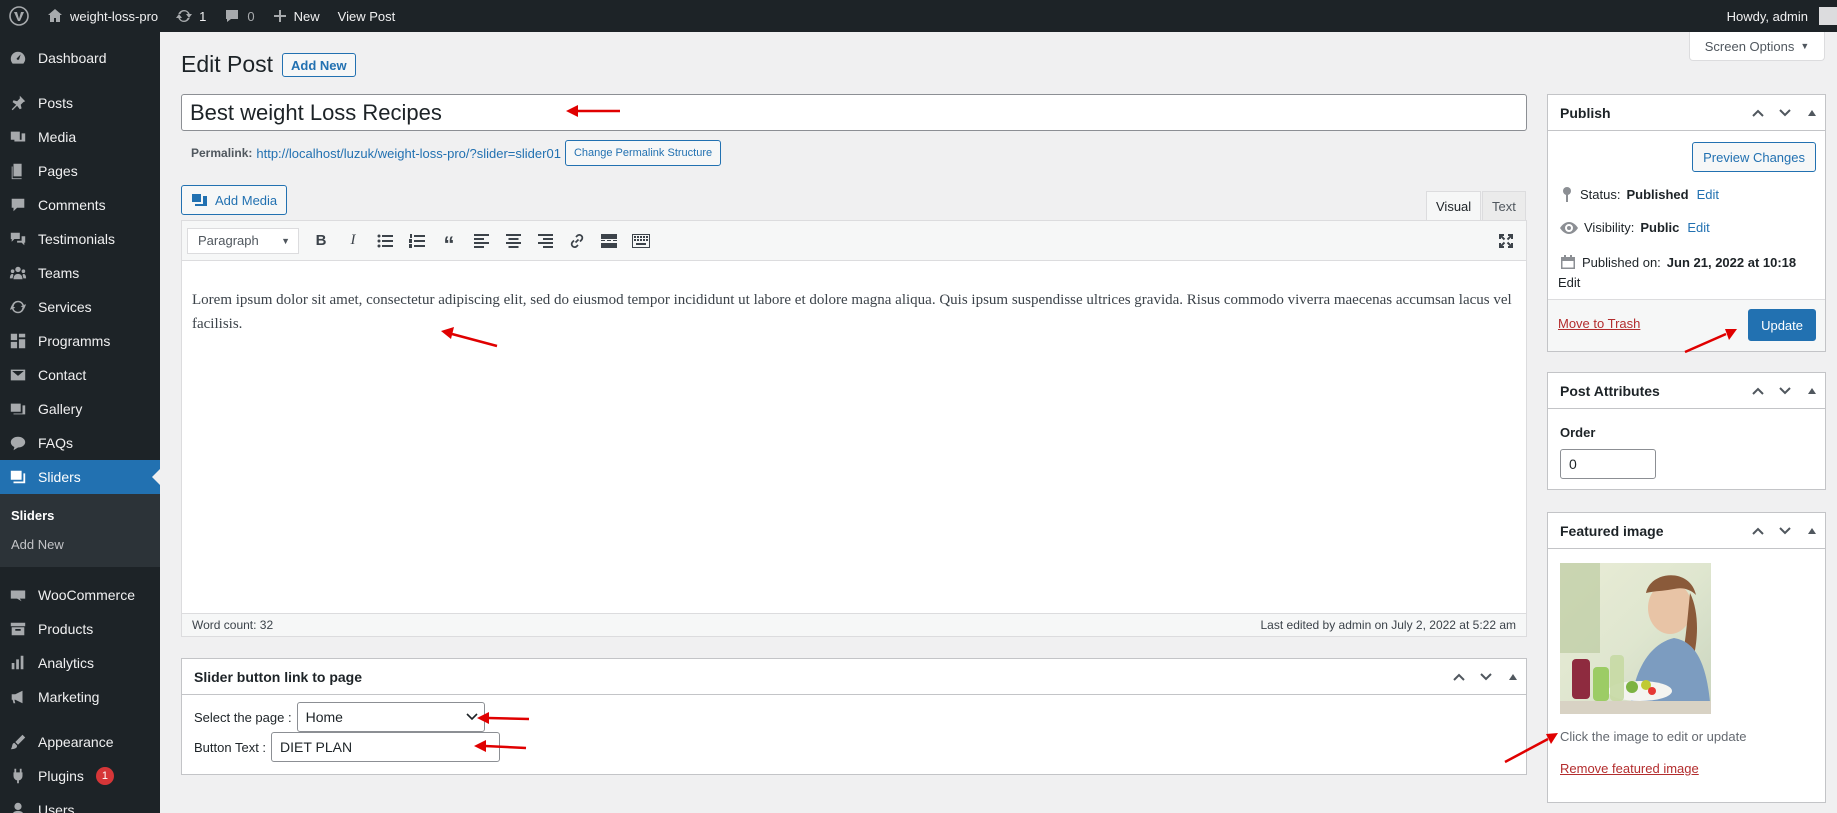  I want to click on caret-down-icon: ▼, so click(285, 240).